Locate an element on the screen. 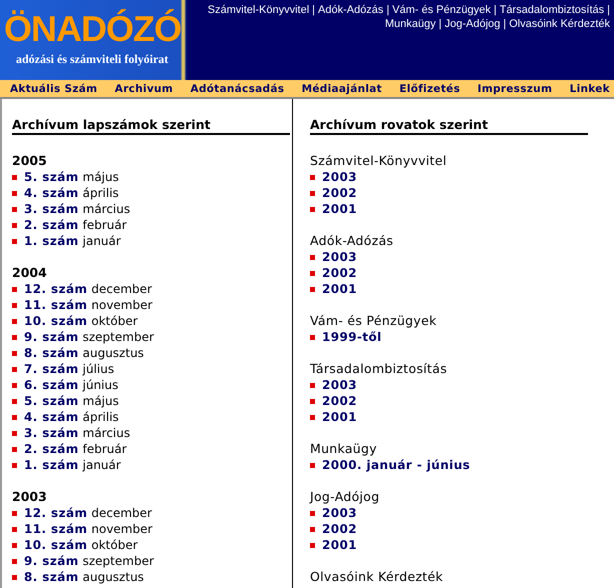 The image size is (614, 588). section-link: Vám- és Pénzügyek is located at coordinates (441, 10).